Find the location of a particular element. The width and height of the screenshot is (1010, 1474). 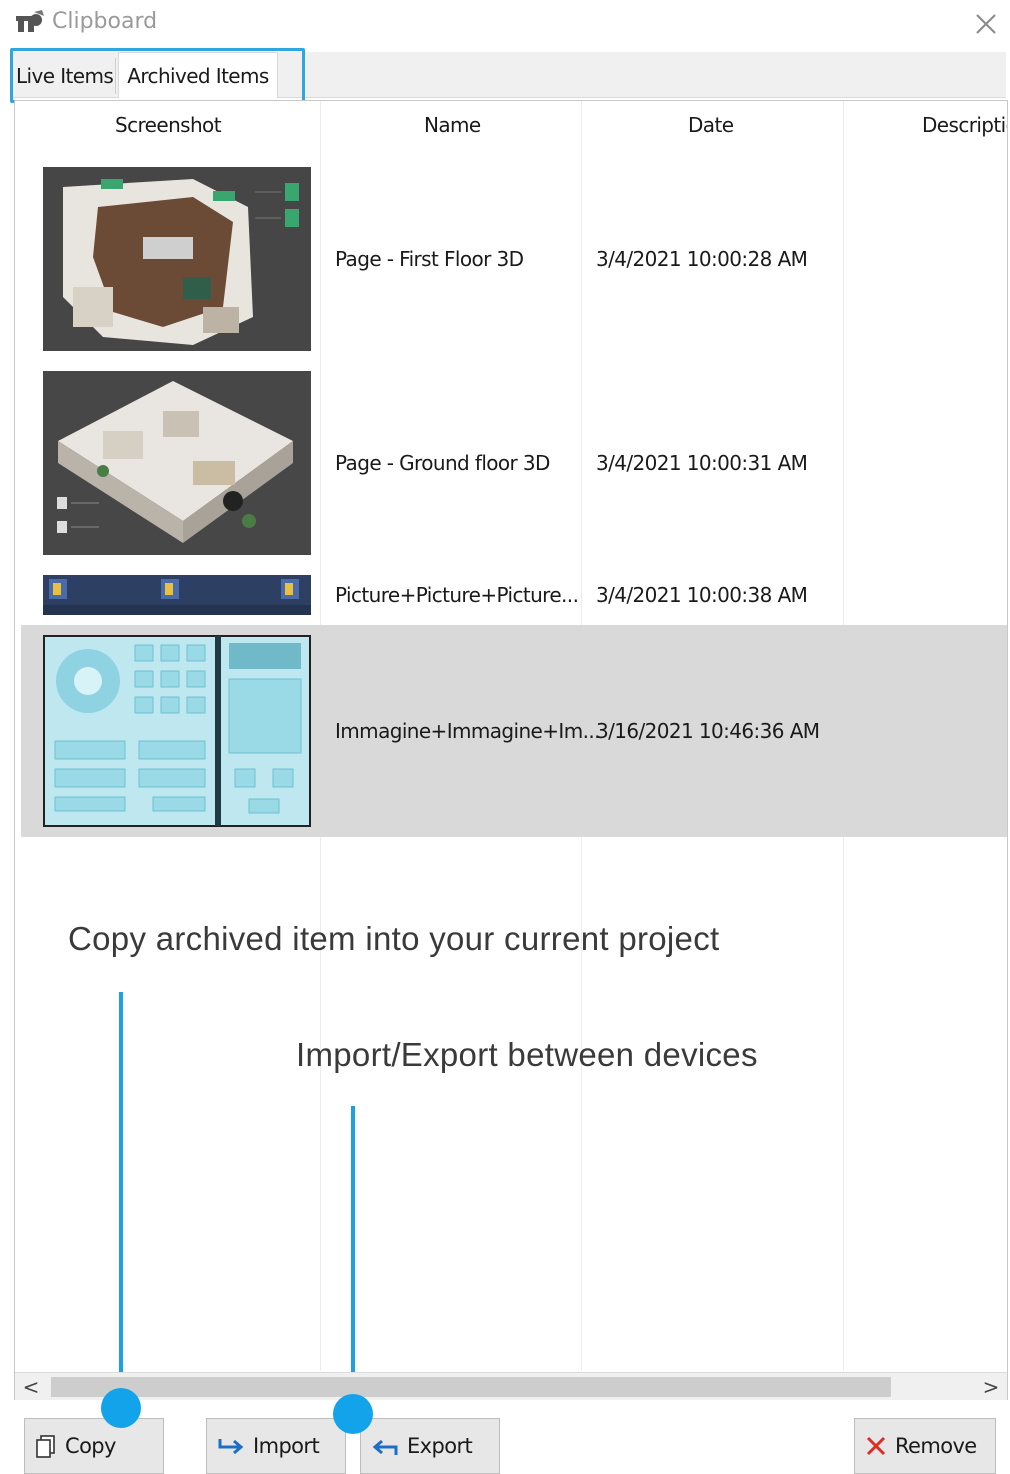

tp-logo-icon is located at coordinates (30, 21).